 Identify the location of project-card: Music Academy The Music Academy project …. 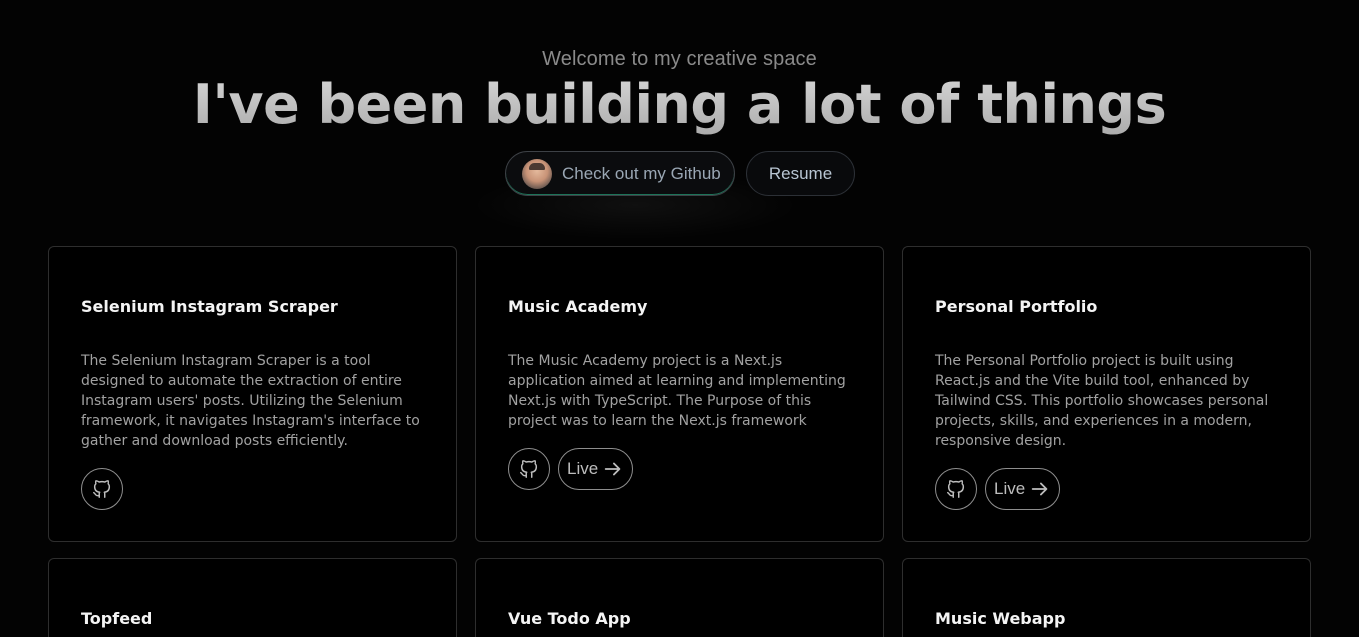
(679, 394).